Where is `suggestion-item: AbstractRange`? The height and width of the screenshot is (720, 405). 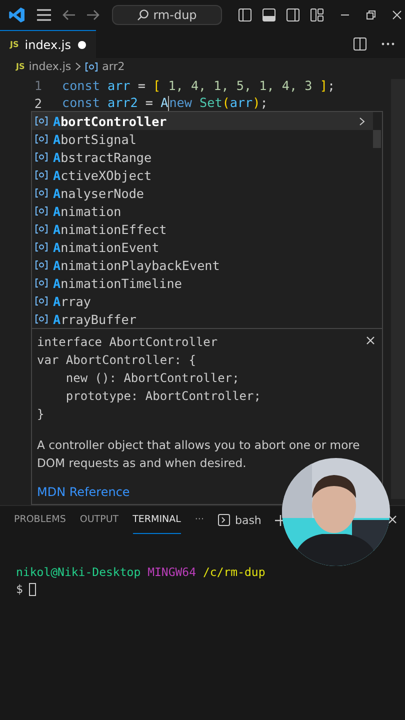
suggestion-item: AbstractRange is located at coordinates (202, 157).